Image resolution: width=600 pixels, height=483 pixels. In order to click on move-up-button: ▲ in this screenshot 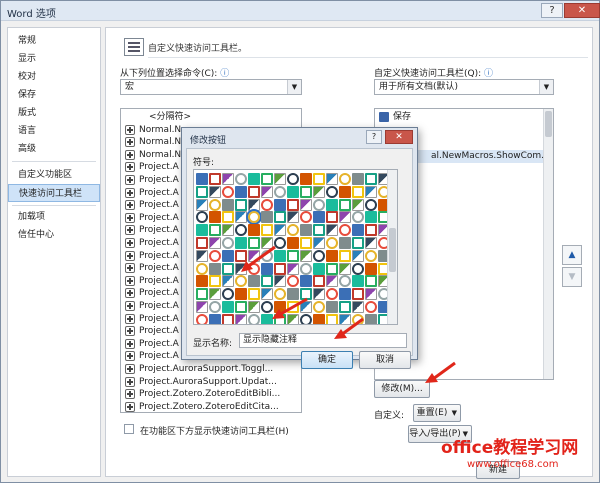, I will do `click(572, 255)`.